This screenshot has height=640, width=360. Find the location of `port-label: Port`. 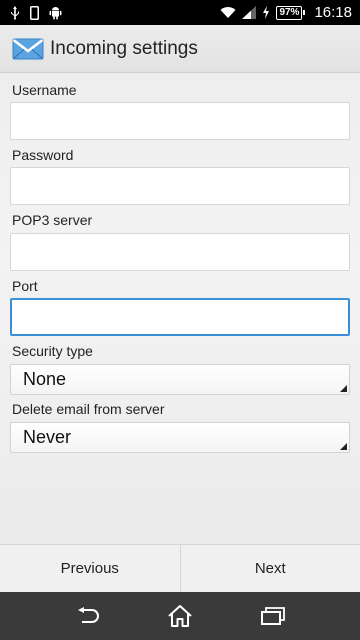

port-label: Port is located at coordinates (25, 286).